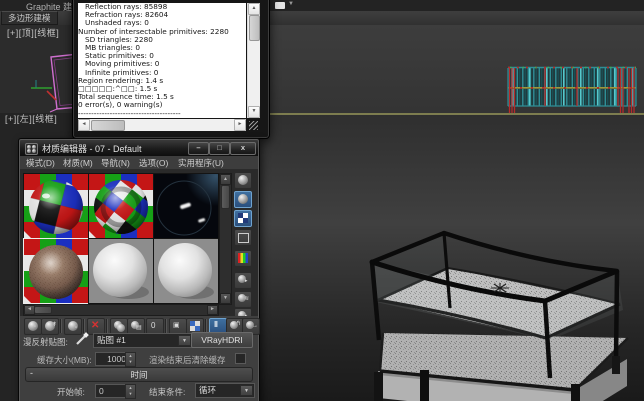 This screenshot has height=401, width=644. What do you see at coordinates (64, 360) in the screenshot?
I see `cache-size-label: 缓存大小(MB):` at bounding box center [64, 360].